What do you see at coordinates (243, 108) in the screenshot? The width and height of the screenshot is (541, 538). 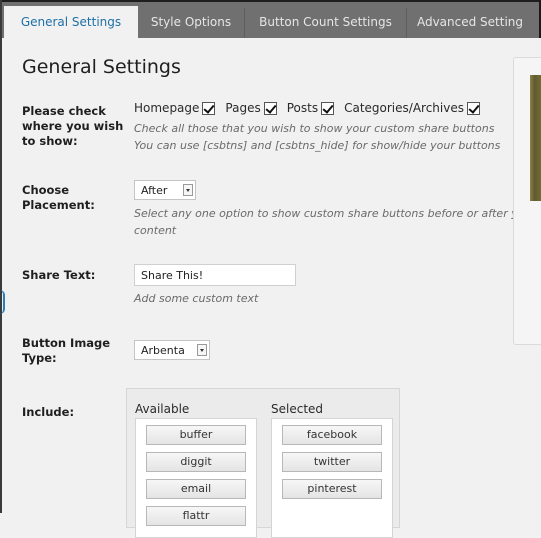 I see `pages-label: Pages` at bounding box center [243, 108].